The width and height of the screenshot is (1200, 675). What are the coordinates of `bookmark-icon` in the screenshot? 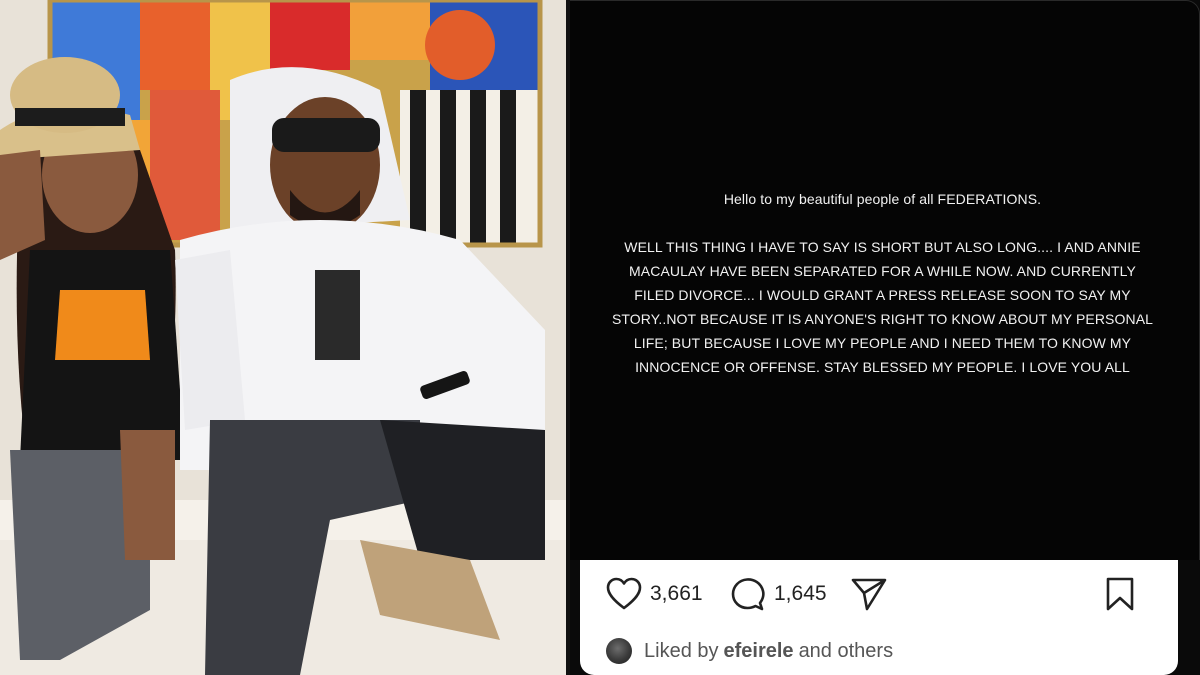 It's located at (1120, 594).